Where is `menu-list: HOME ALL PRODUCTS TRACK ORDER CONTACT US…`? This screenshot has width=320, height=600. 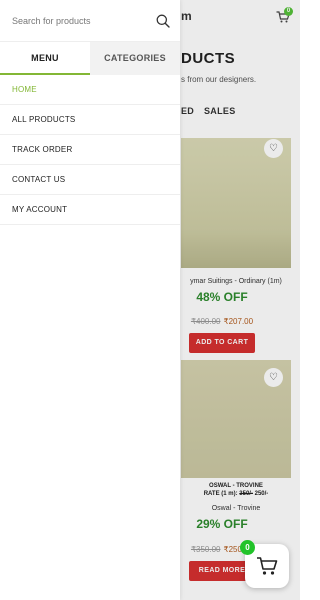
menu-list: HOME ALL PRODUCTS TRACK ORDER CONTACT US… is located at coordinates (90, 150).